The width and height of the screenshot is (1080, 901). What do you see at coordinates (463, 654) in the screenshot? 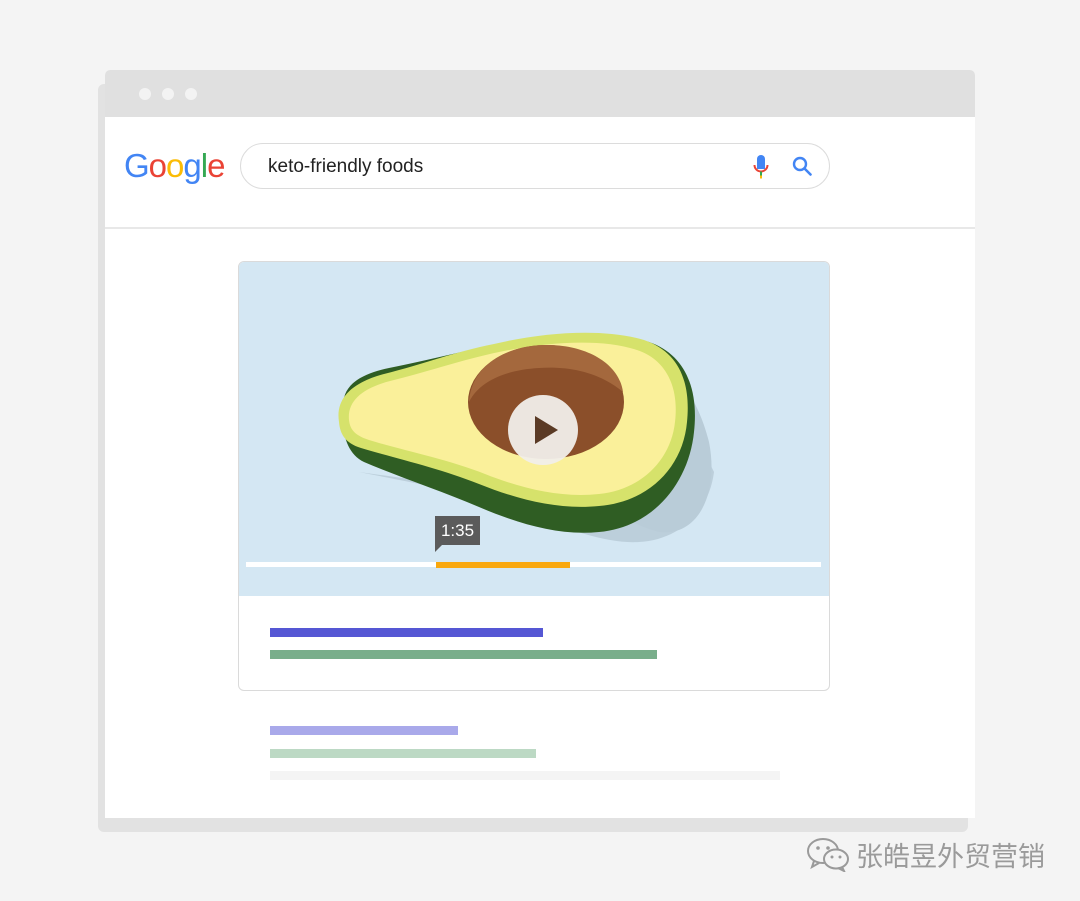
I see `result-url-placeholder` at bounding box center [463, 654].